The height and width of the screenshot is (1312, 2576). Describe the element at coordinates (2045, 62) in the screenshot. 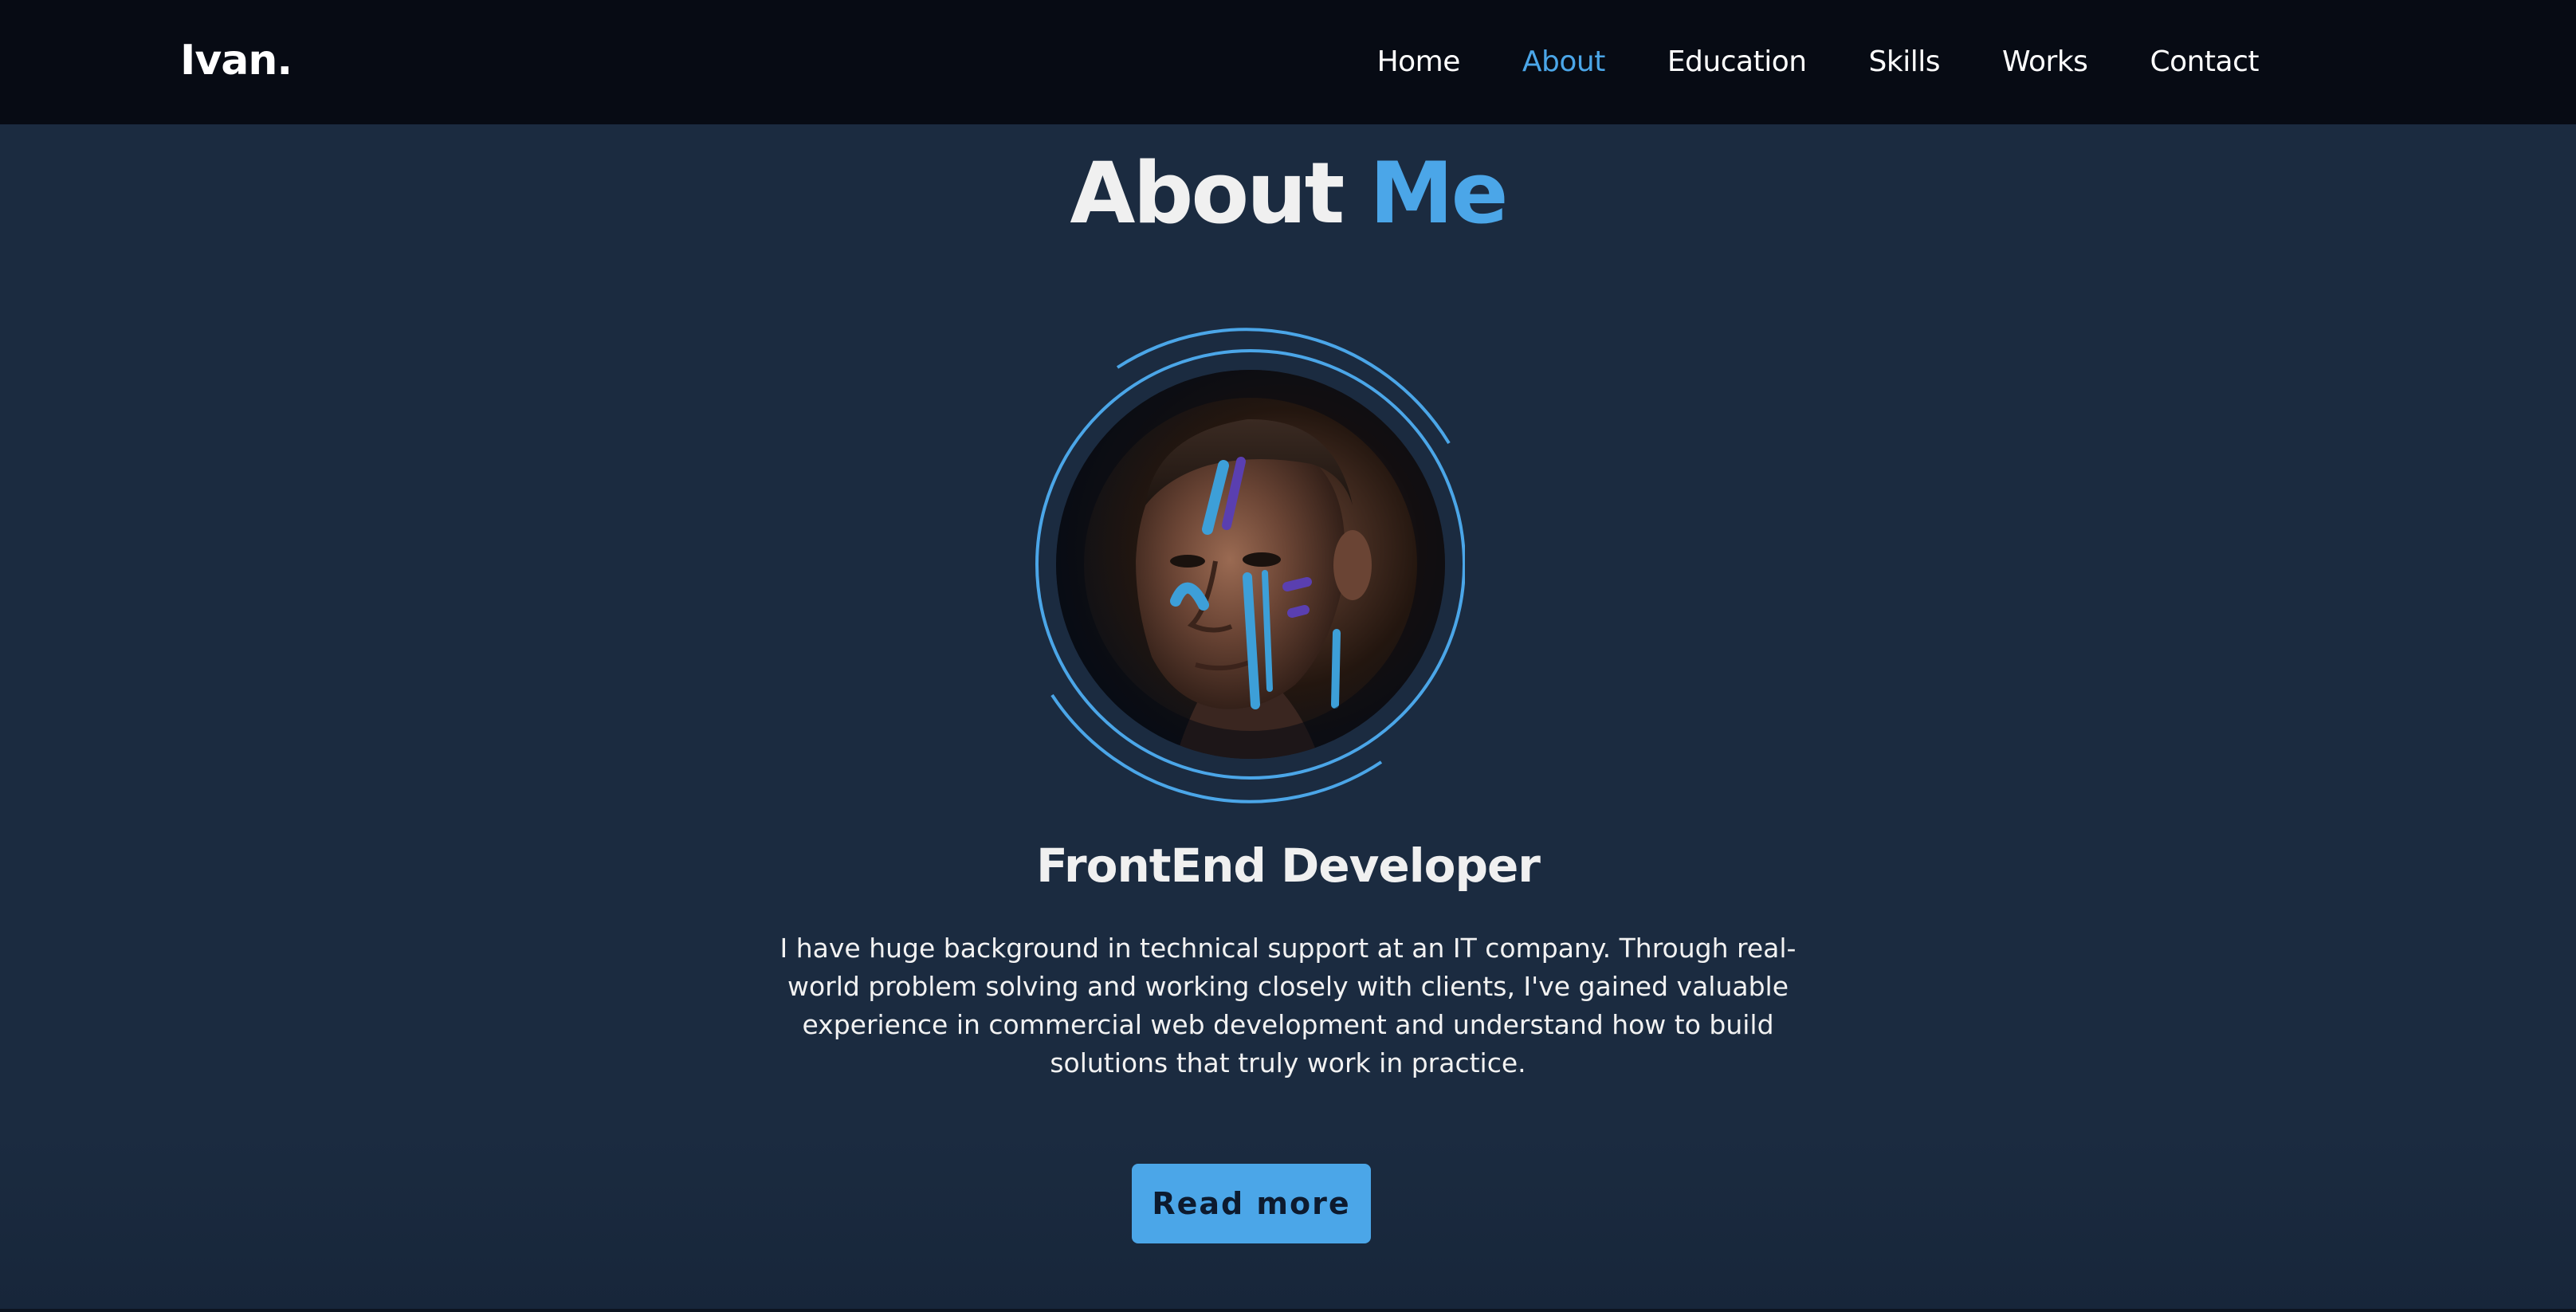

I see `nav-link-works: Works` at that location.